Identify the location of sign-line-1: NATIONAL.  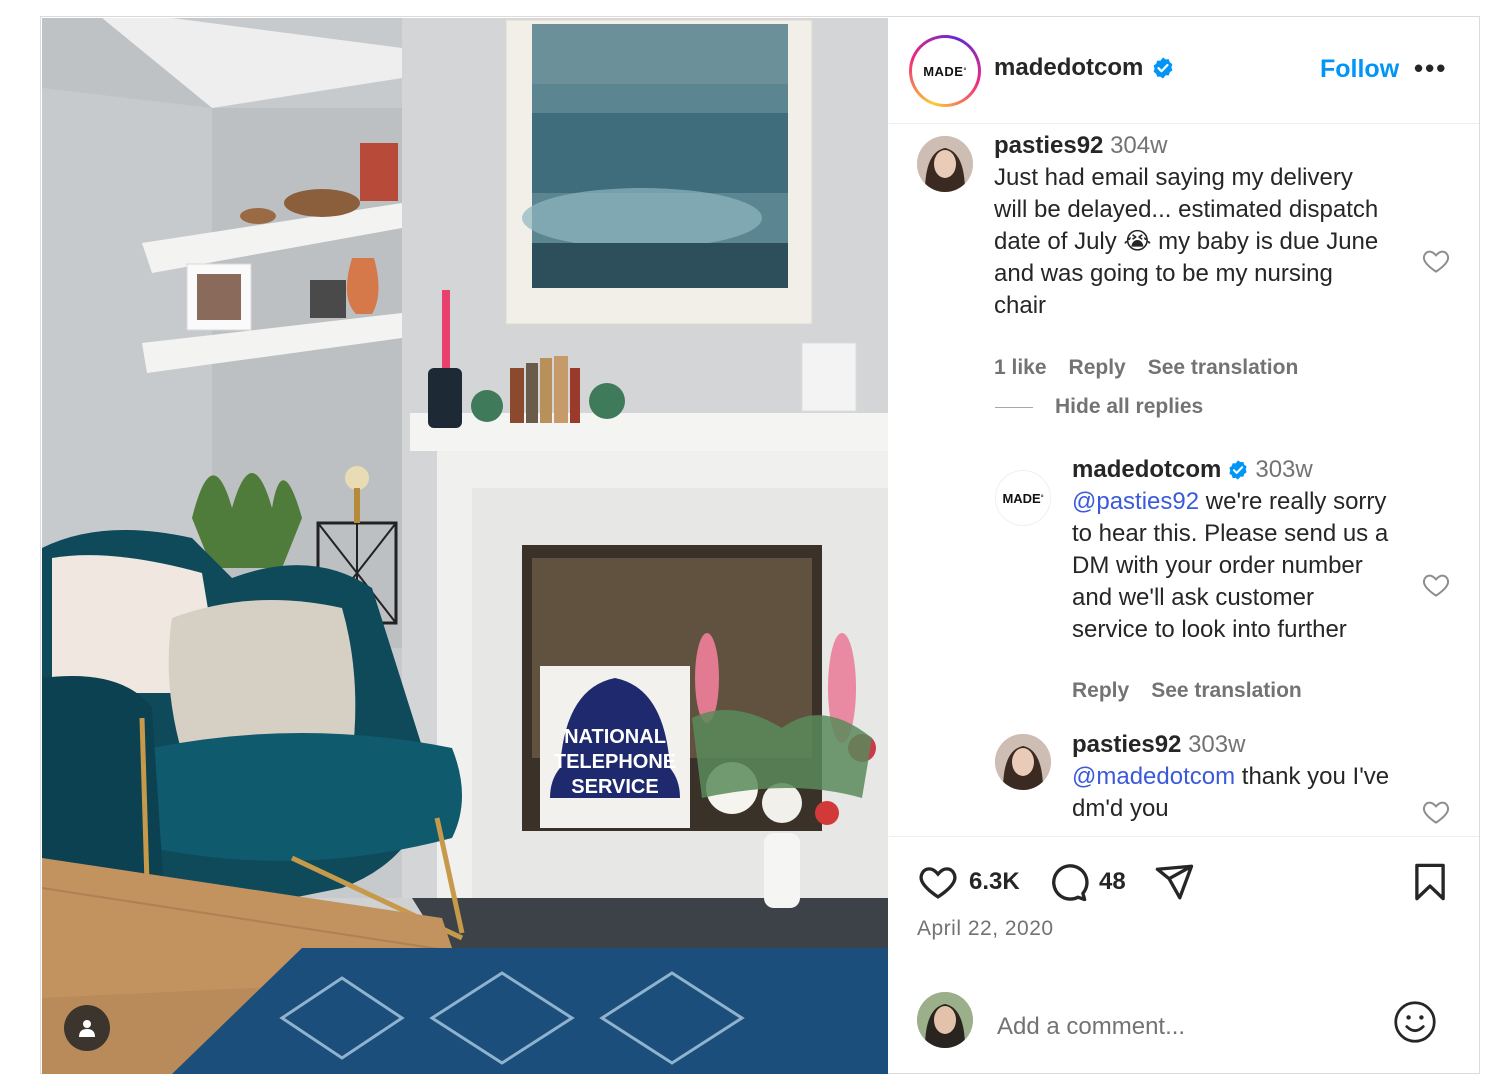
(615, 737).